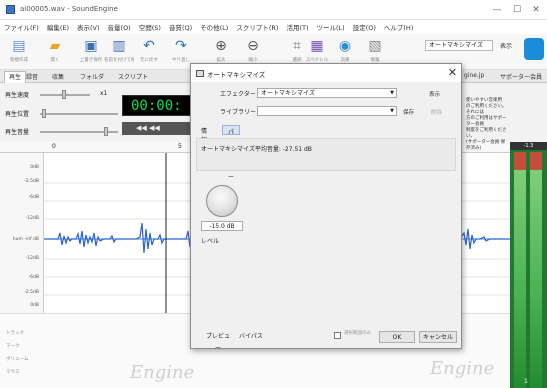 The height and width of the screenshot is (388, 547). I want to click on info-panel: オートマキシマイズ平均音量: -27.51 dB, so click(326, 154).